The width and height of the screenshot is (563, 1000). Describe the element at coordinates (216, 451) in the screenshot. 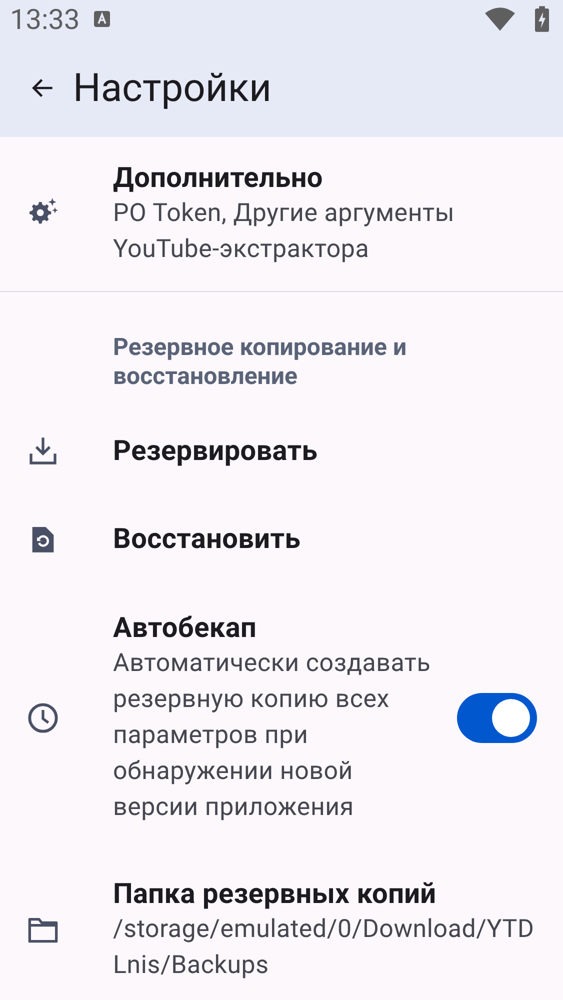

I see `item-title: Резервировать` at that location.